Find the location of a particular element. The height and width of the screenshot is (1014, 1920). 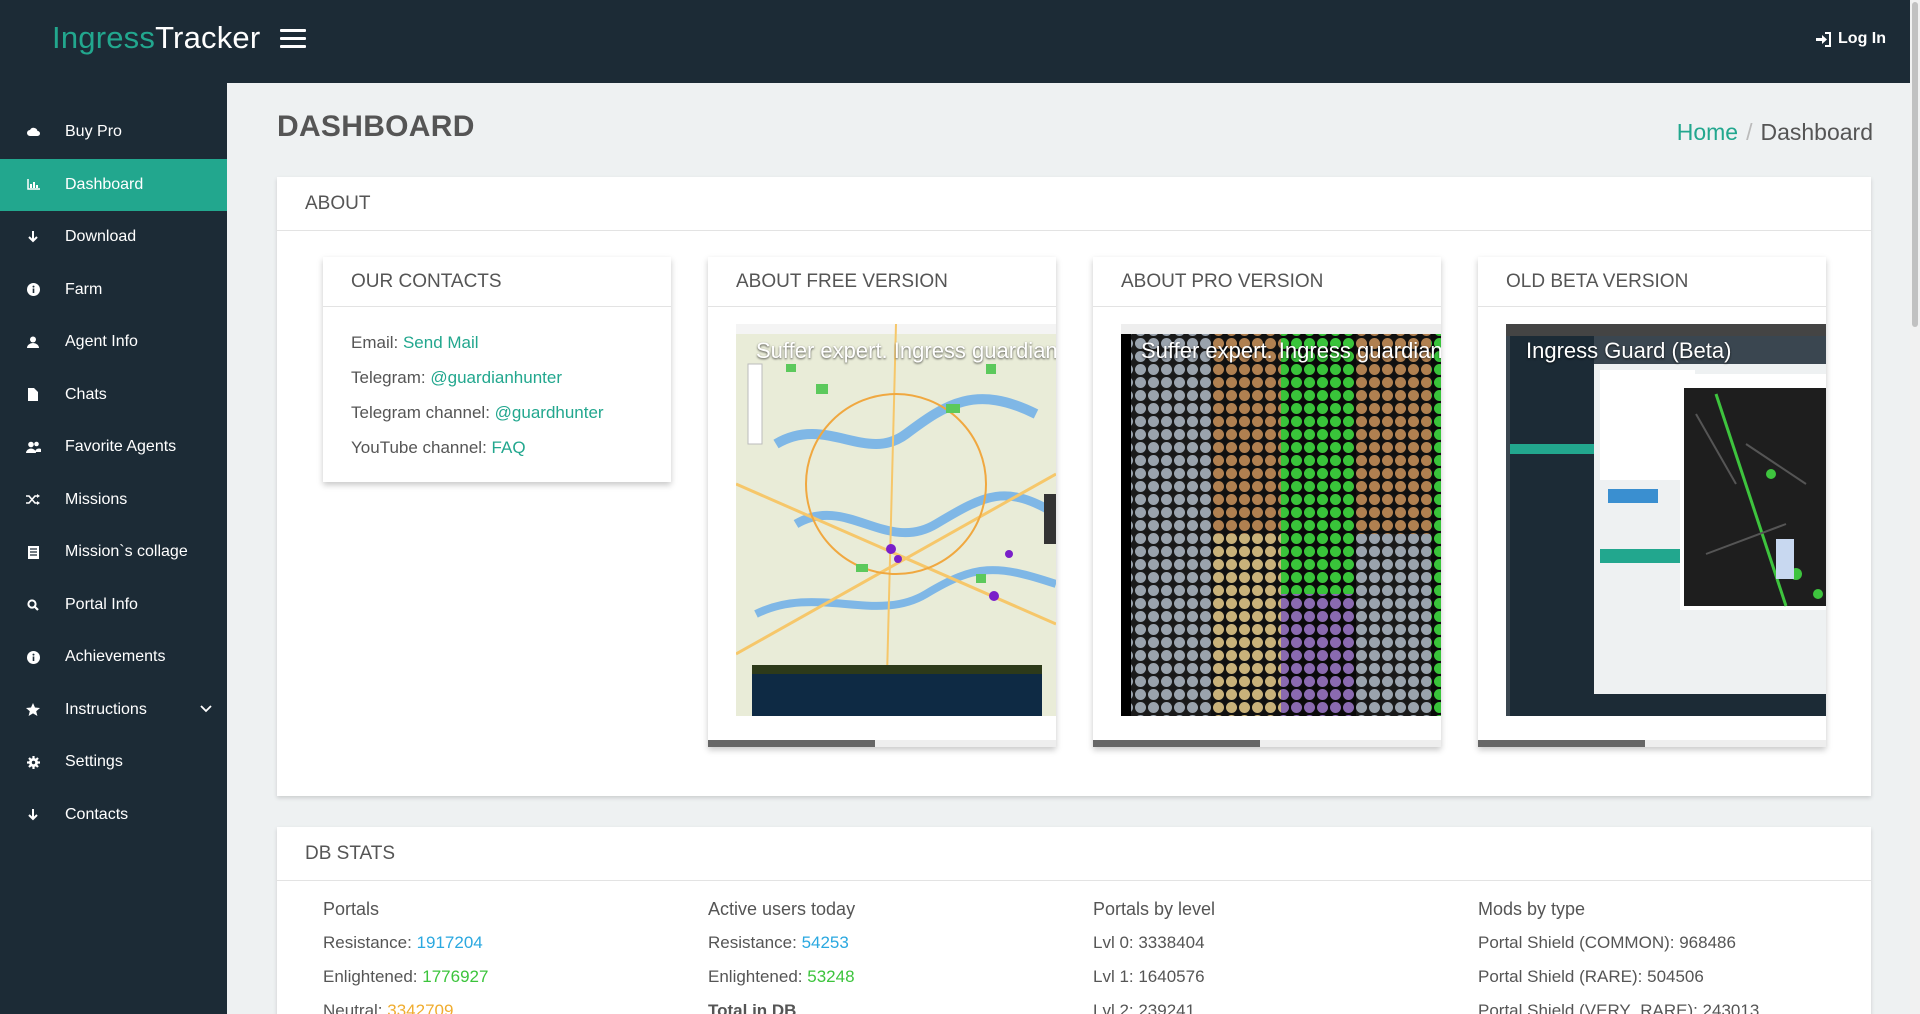

breadcrumb-home-link: Home is located at coordinates (1707, 132).